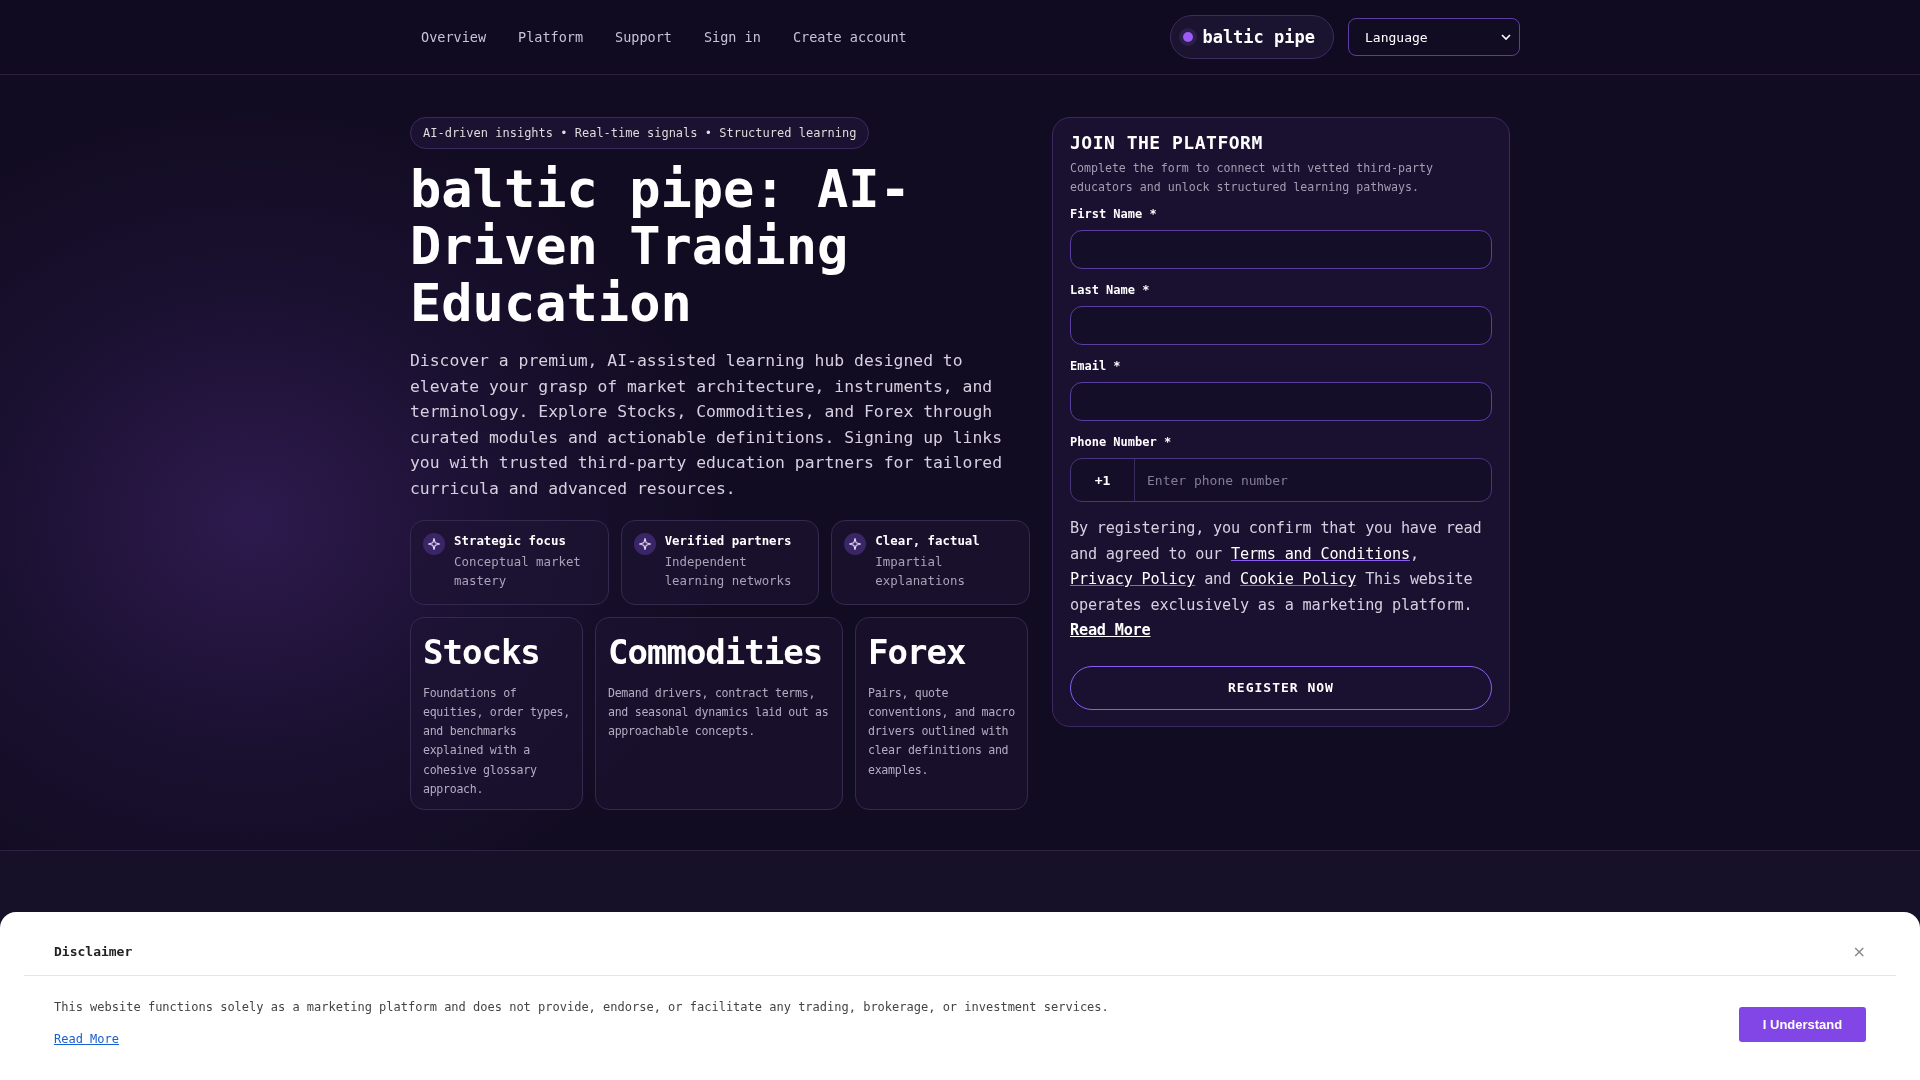 The image size is (1920, 1080). What do you see at coordinates (1110, 290) in the screenshot?
I see `field-label: Last Name *` at bounding box center [1110, 290].